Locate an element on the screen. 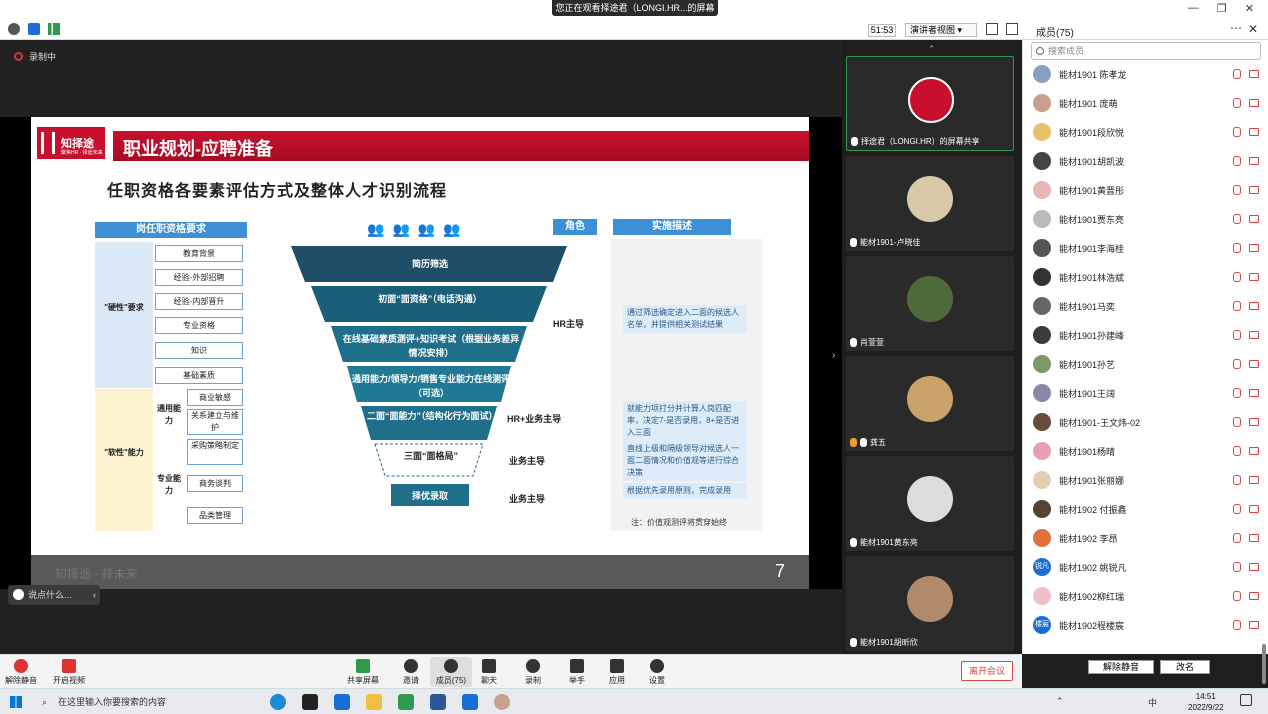 The image size is (1268, 714). member-row: 楼宸 能材1902程楼宸 is located at coordinates (1146, 625).